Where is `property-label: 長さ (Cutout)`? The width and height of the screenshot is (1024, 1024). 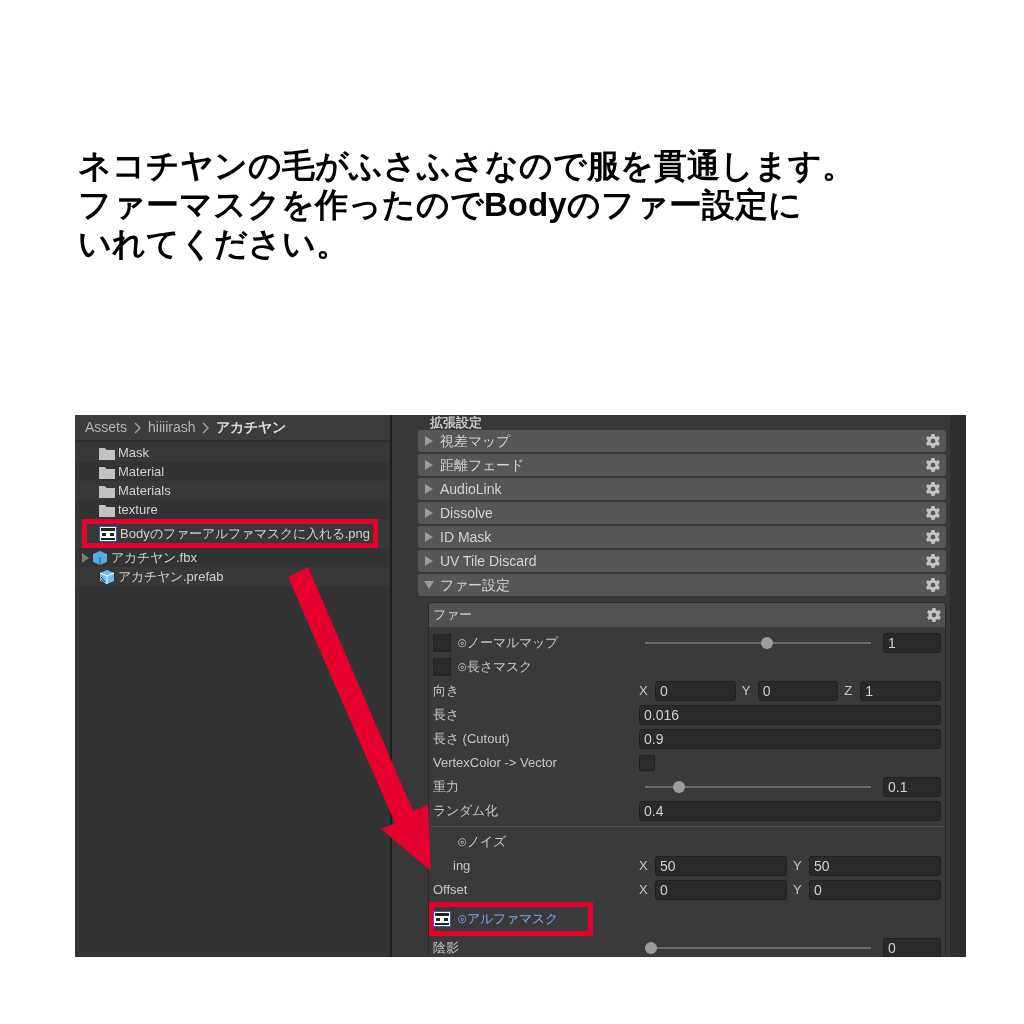
property-label: 長さ (Cutout) is located at coordinates (471, 739).